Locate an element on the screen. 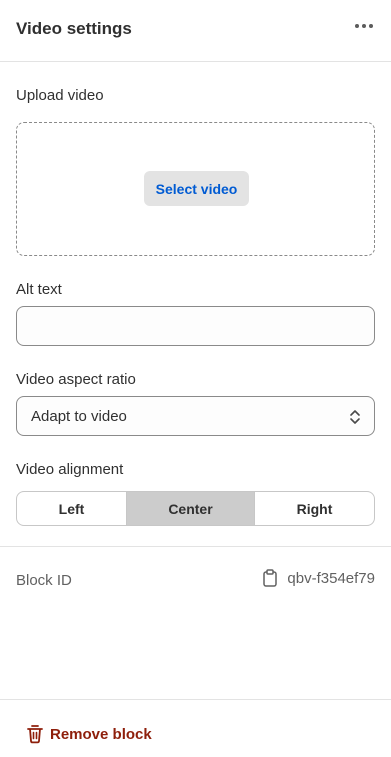 This screenshot has width=391, height=757. video-alignment-control: Left Center Right is located at coordinates (195, 508).